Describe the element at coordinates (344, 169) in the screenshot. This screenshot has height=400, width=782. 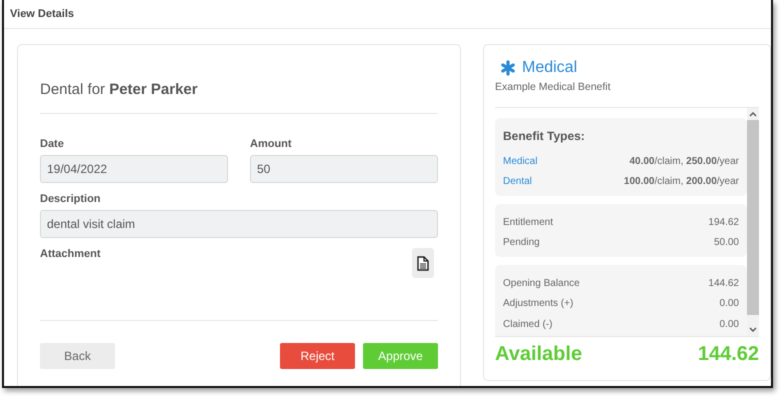
I see `input-field: 50` at that location.